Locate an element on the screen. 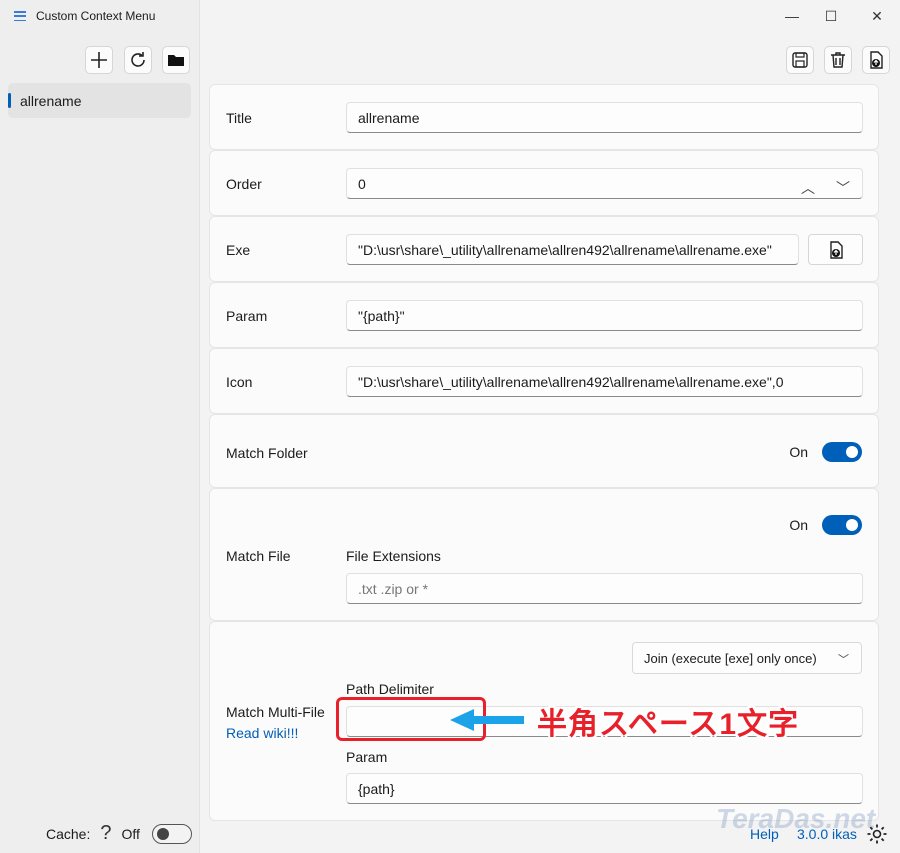  match-multi-file-label: Match Multi-File is located at coordinates (275, 712).